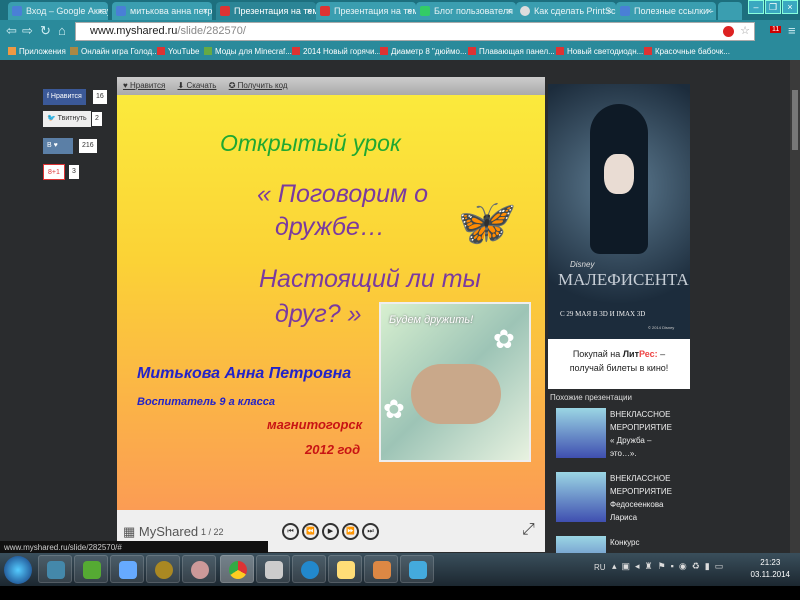  I want to click on taskbar-cs, so click(273, 569).